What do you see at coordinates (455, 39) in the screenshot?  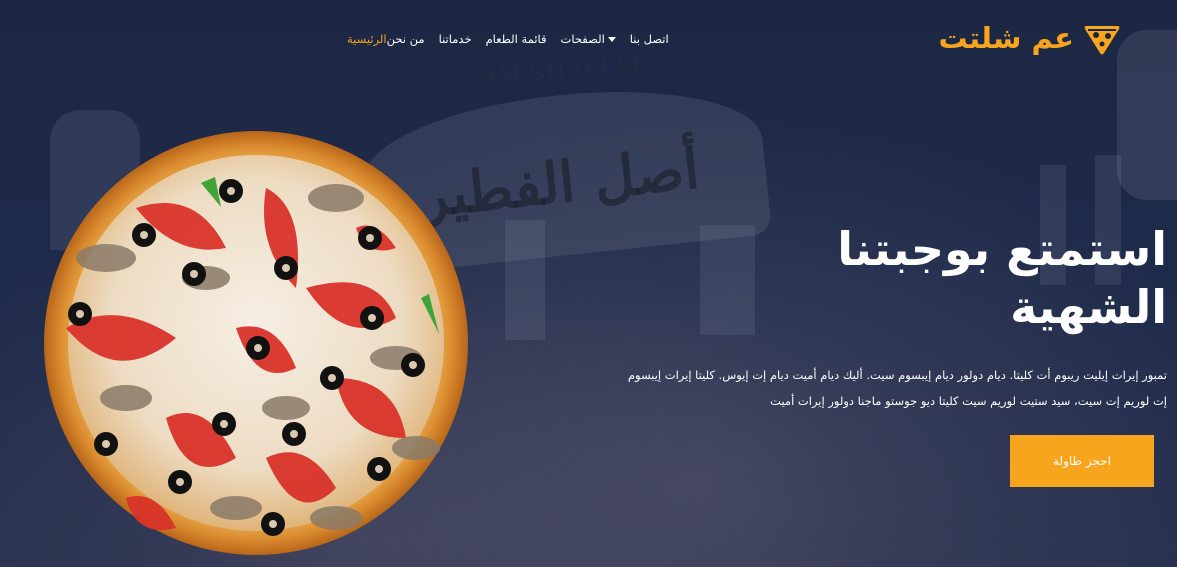 I see `nav-item-services: خدماتنا` at bounding box center [455, 39].